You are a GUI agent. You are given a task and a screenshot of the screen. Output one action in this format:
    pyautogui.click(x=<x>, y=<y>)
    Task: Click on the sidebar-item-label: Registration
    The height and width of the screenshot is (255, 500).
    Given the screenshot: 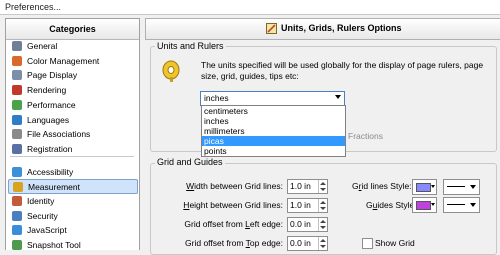 What is the action you would take?
    pyautogui.click(x=50, y=148)
    